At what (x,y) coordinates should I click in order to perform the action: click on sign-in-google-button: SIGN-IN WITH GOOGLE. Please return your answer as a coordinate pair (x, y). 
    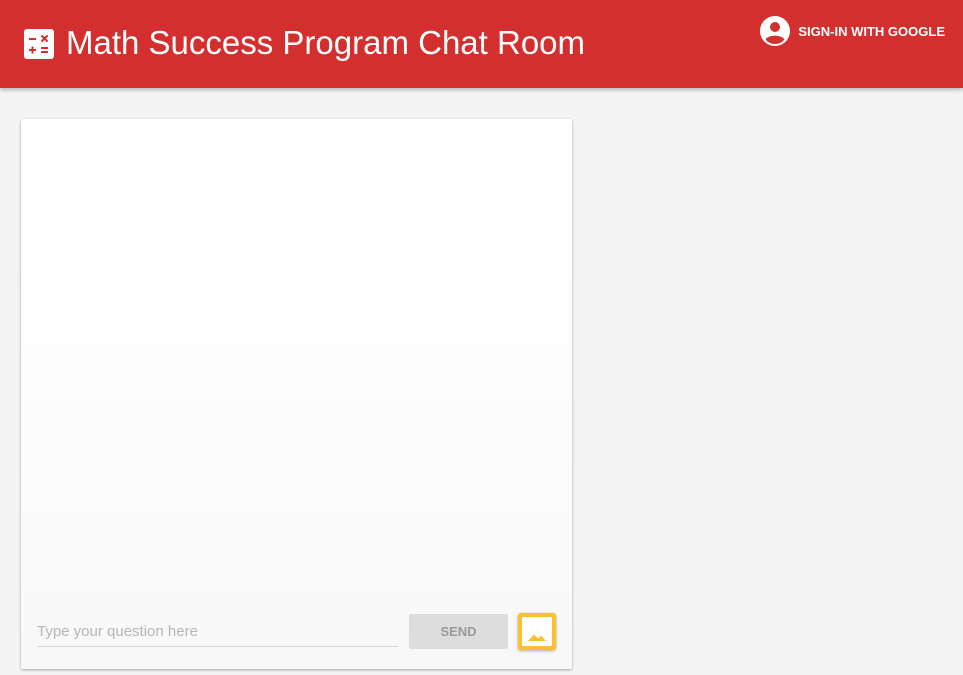
    Looking at the image, I should click on (852, 31).